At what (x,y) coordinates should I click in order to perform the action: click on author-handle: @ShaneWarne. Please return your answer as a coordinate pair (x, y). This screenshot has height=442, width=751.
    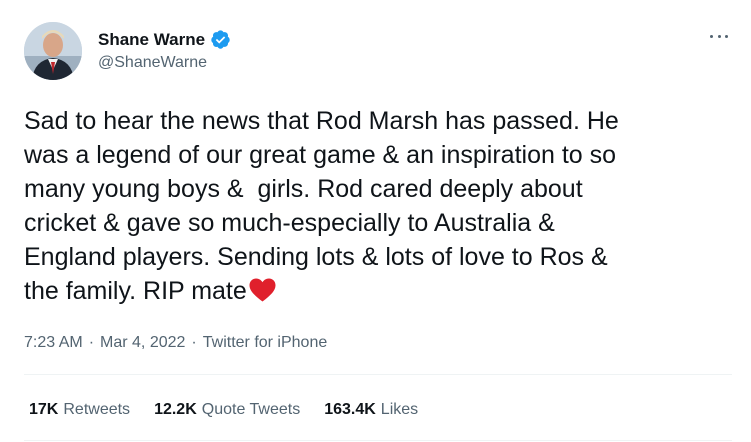
    Looking at the image, I should click on (152, 63).